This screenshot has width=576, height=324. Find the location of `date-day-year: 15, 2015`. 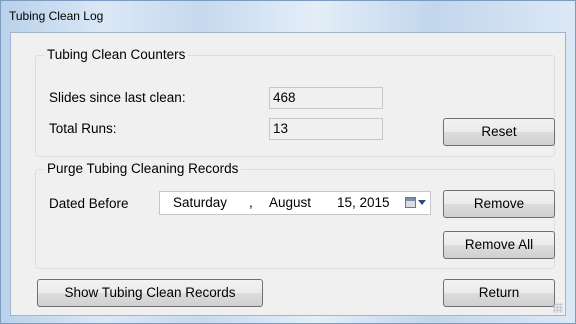

date-day-year: 15, 2015 is located at coordinates (363, 203).